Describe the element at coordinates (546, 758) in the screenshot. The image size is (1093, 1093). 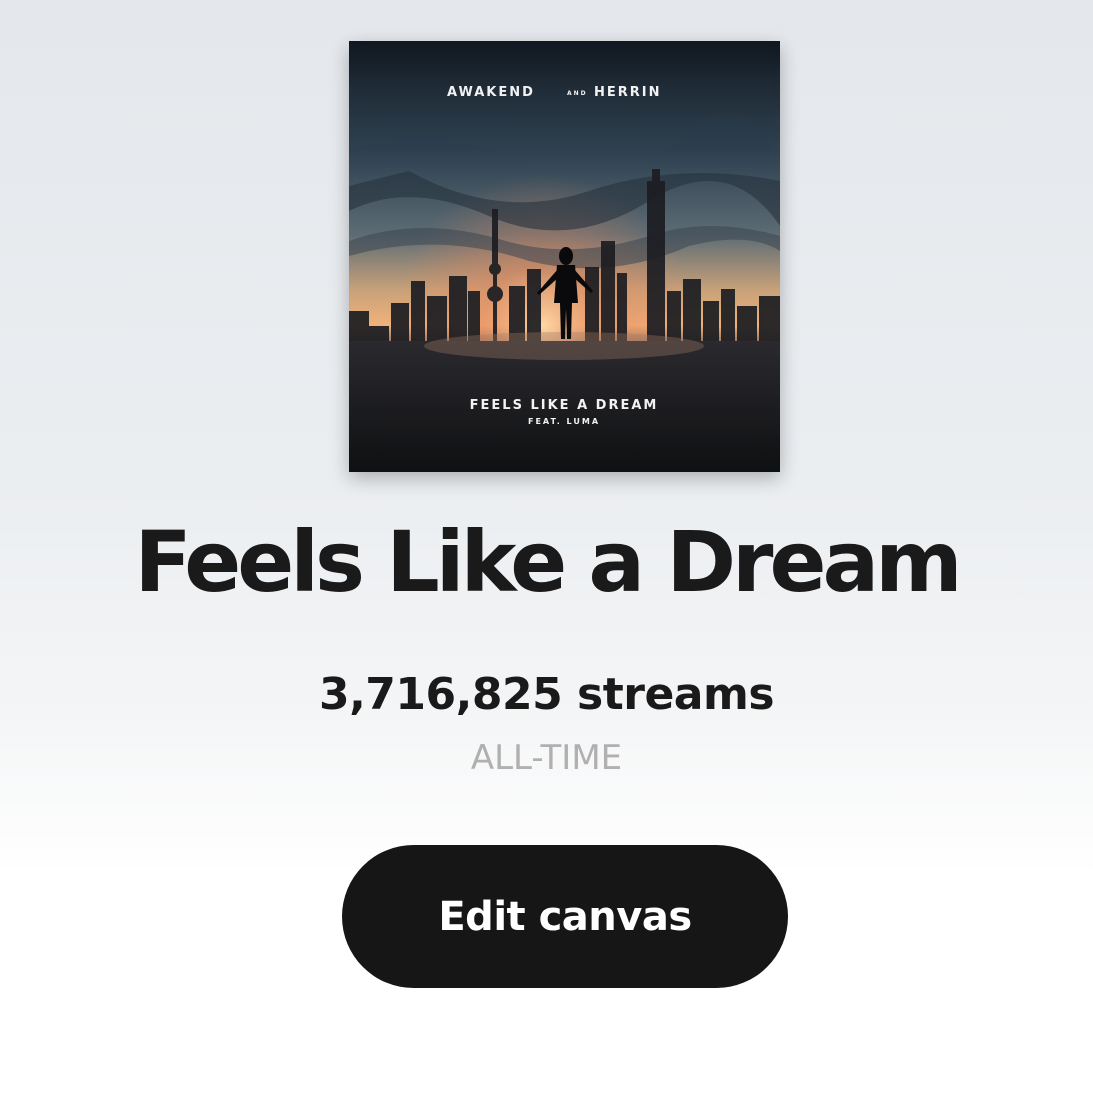
I see `stream-period-label: ALL-TIME` at that location.